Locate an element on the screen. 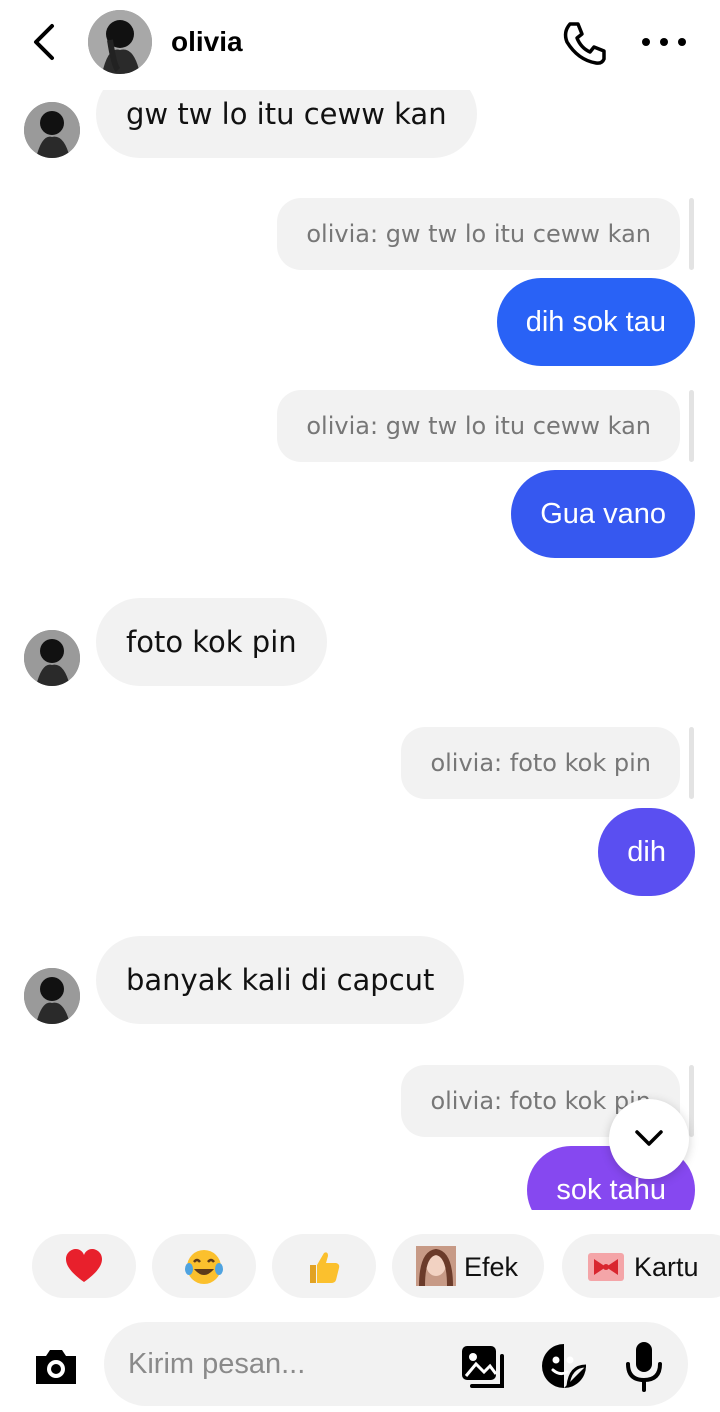  heart-icon is located at coordinates (84, 1265).